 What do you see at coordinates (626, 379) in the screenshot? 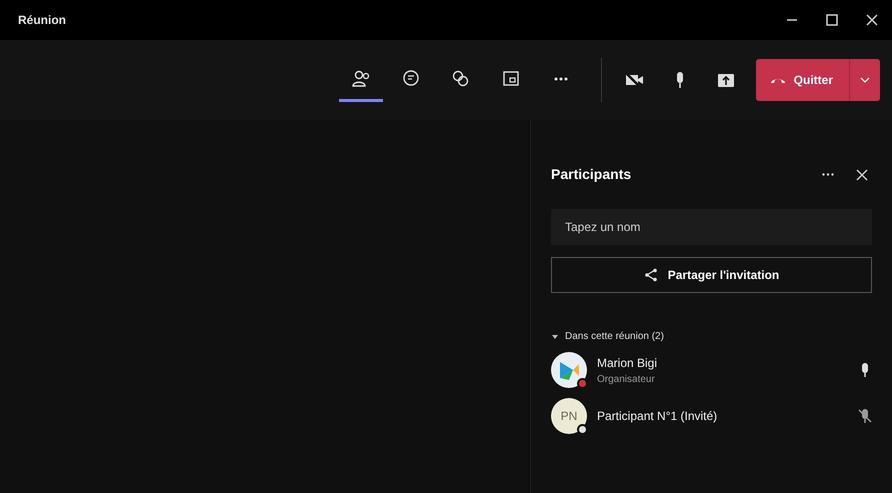
I see `participant-role: Organisateur` at bounding box center [626, 379].